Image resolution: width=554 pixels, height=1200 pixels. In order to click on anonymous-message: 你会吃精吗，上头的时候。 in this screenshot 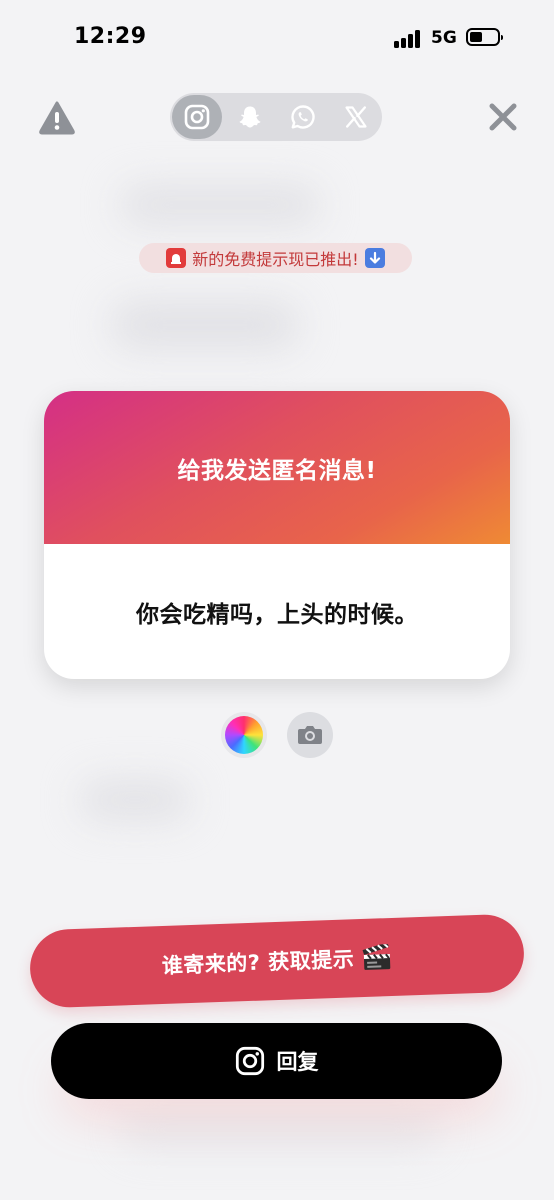, I will do `click(277, 614)`.